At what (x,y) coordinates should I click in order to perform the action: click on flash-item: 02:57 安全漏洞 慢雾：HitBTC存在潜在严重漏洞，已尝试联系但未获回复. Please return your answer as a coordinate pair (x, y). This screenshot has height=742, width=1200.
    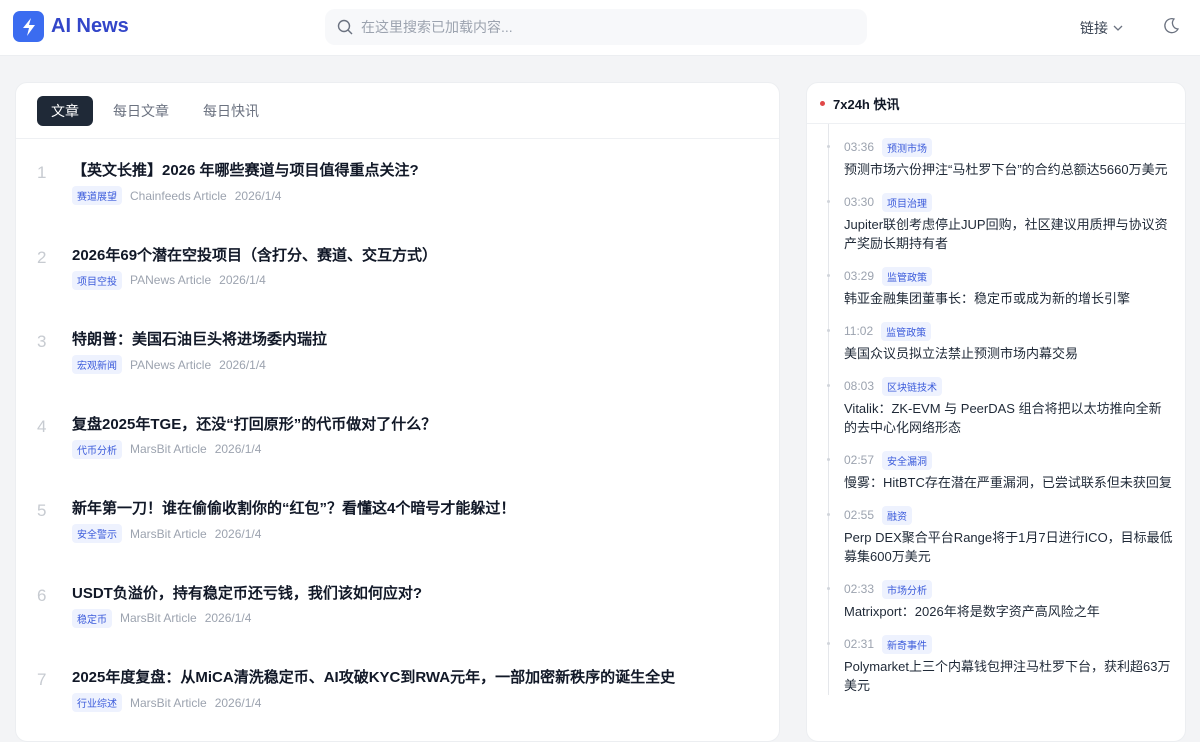
    Looking at the image, I should click on (1006, 471).